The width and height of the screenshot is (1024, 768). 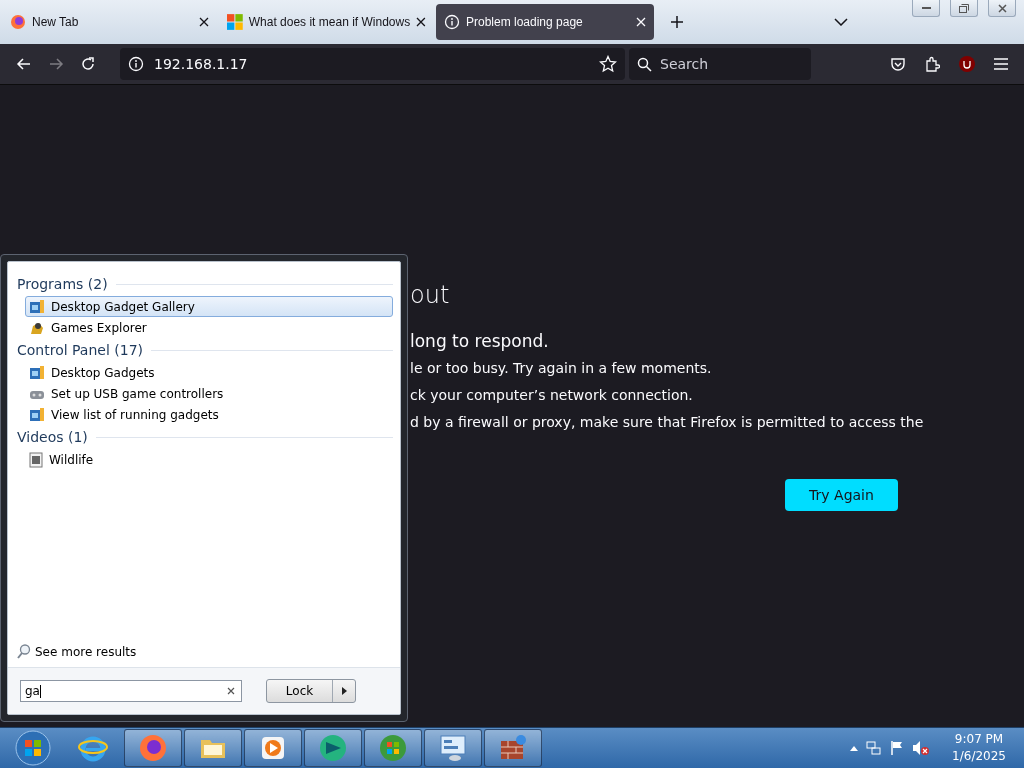 I want to click on search-result: Desktop Gadgets, so click(x=209, y=372).